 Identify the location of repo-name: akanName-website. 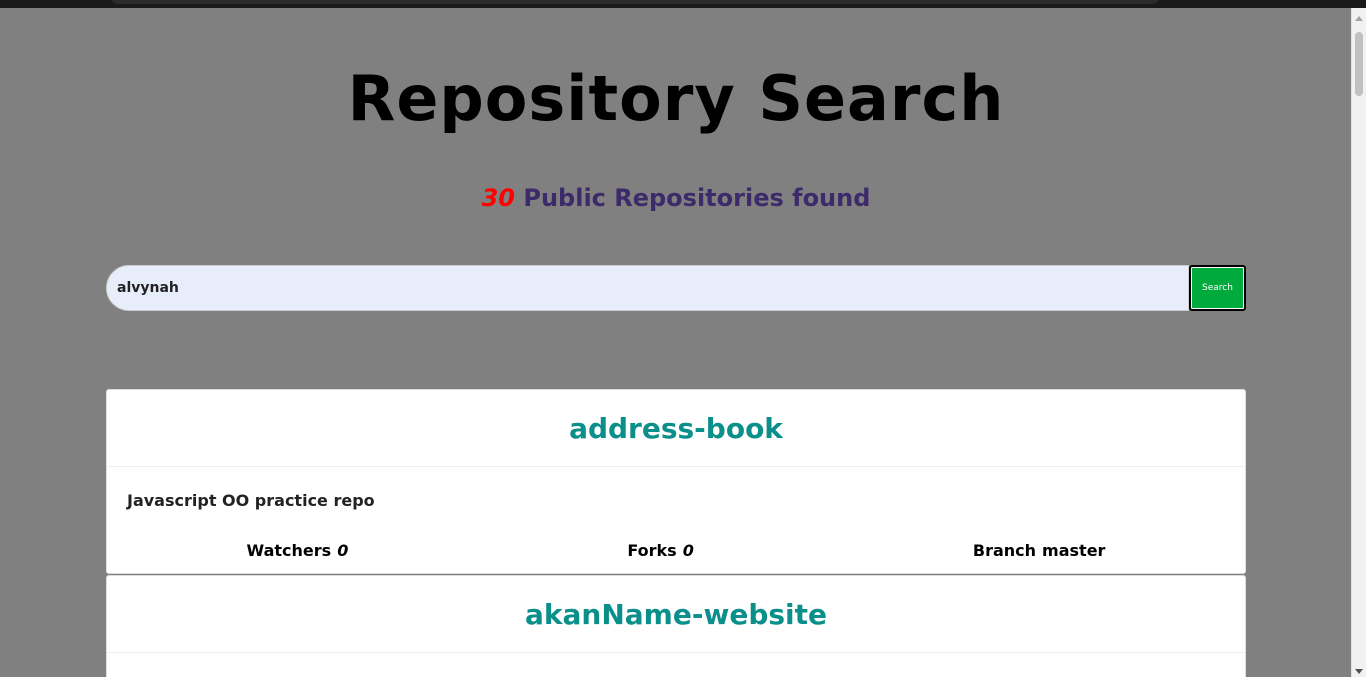
(676, 614).